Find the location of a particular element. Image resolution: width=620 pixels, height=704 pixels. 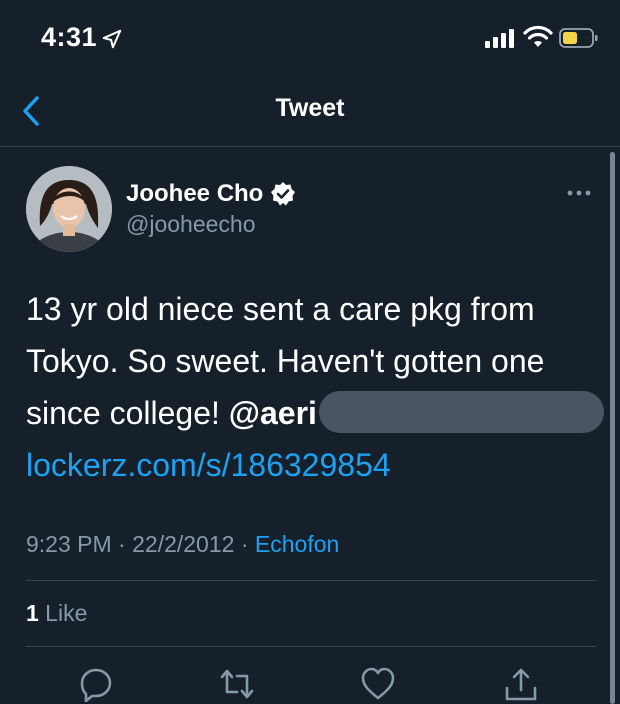

page-title: Tweet is located at coordinates (310, 108).